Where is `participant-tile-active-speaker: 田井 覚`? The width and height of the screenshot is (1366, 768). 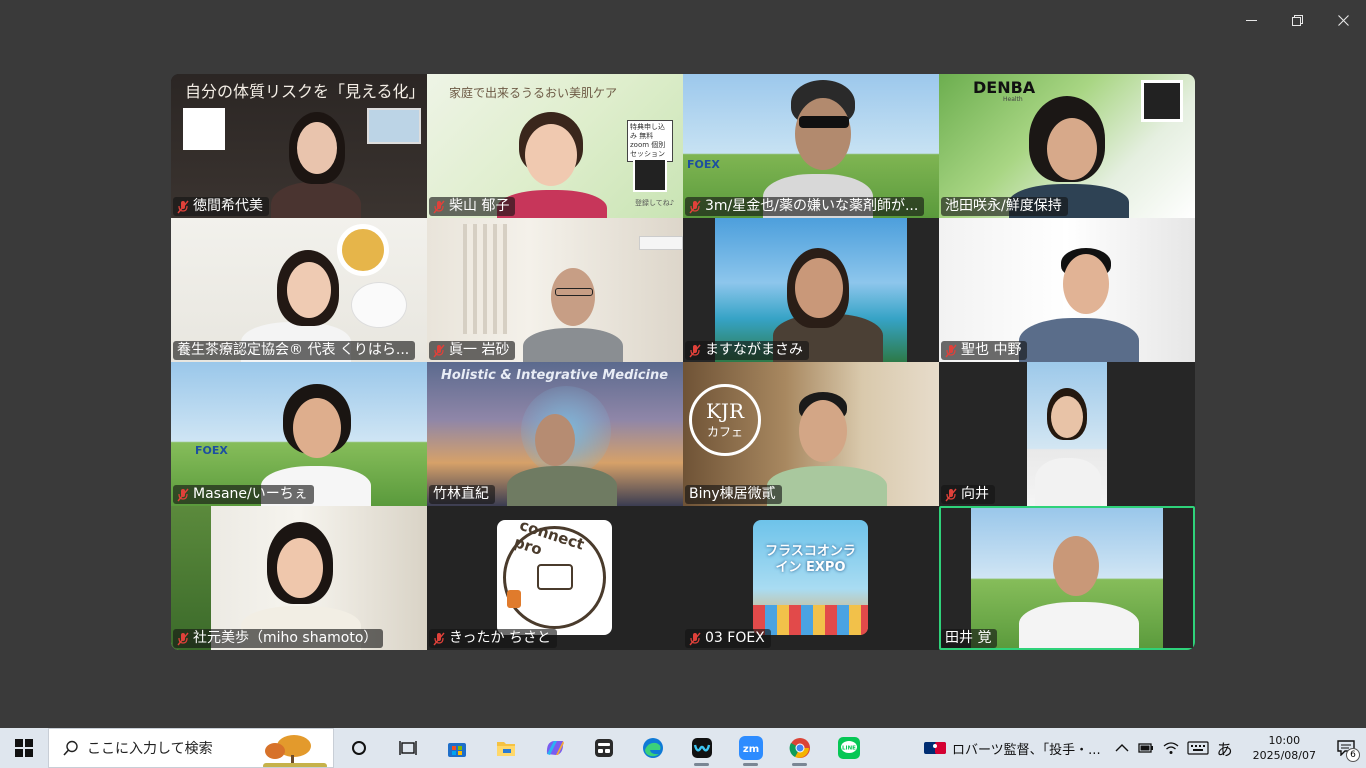 participant-tile-active-speaker: 田井 覚 is located at coordinates (1067, 578).